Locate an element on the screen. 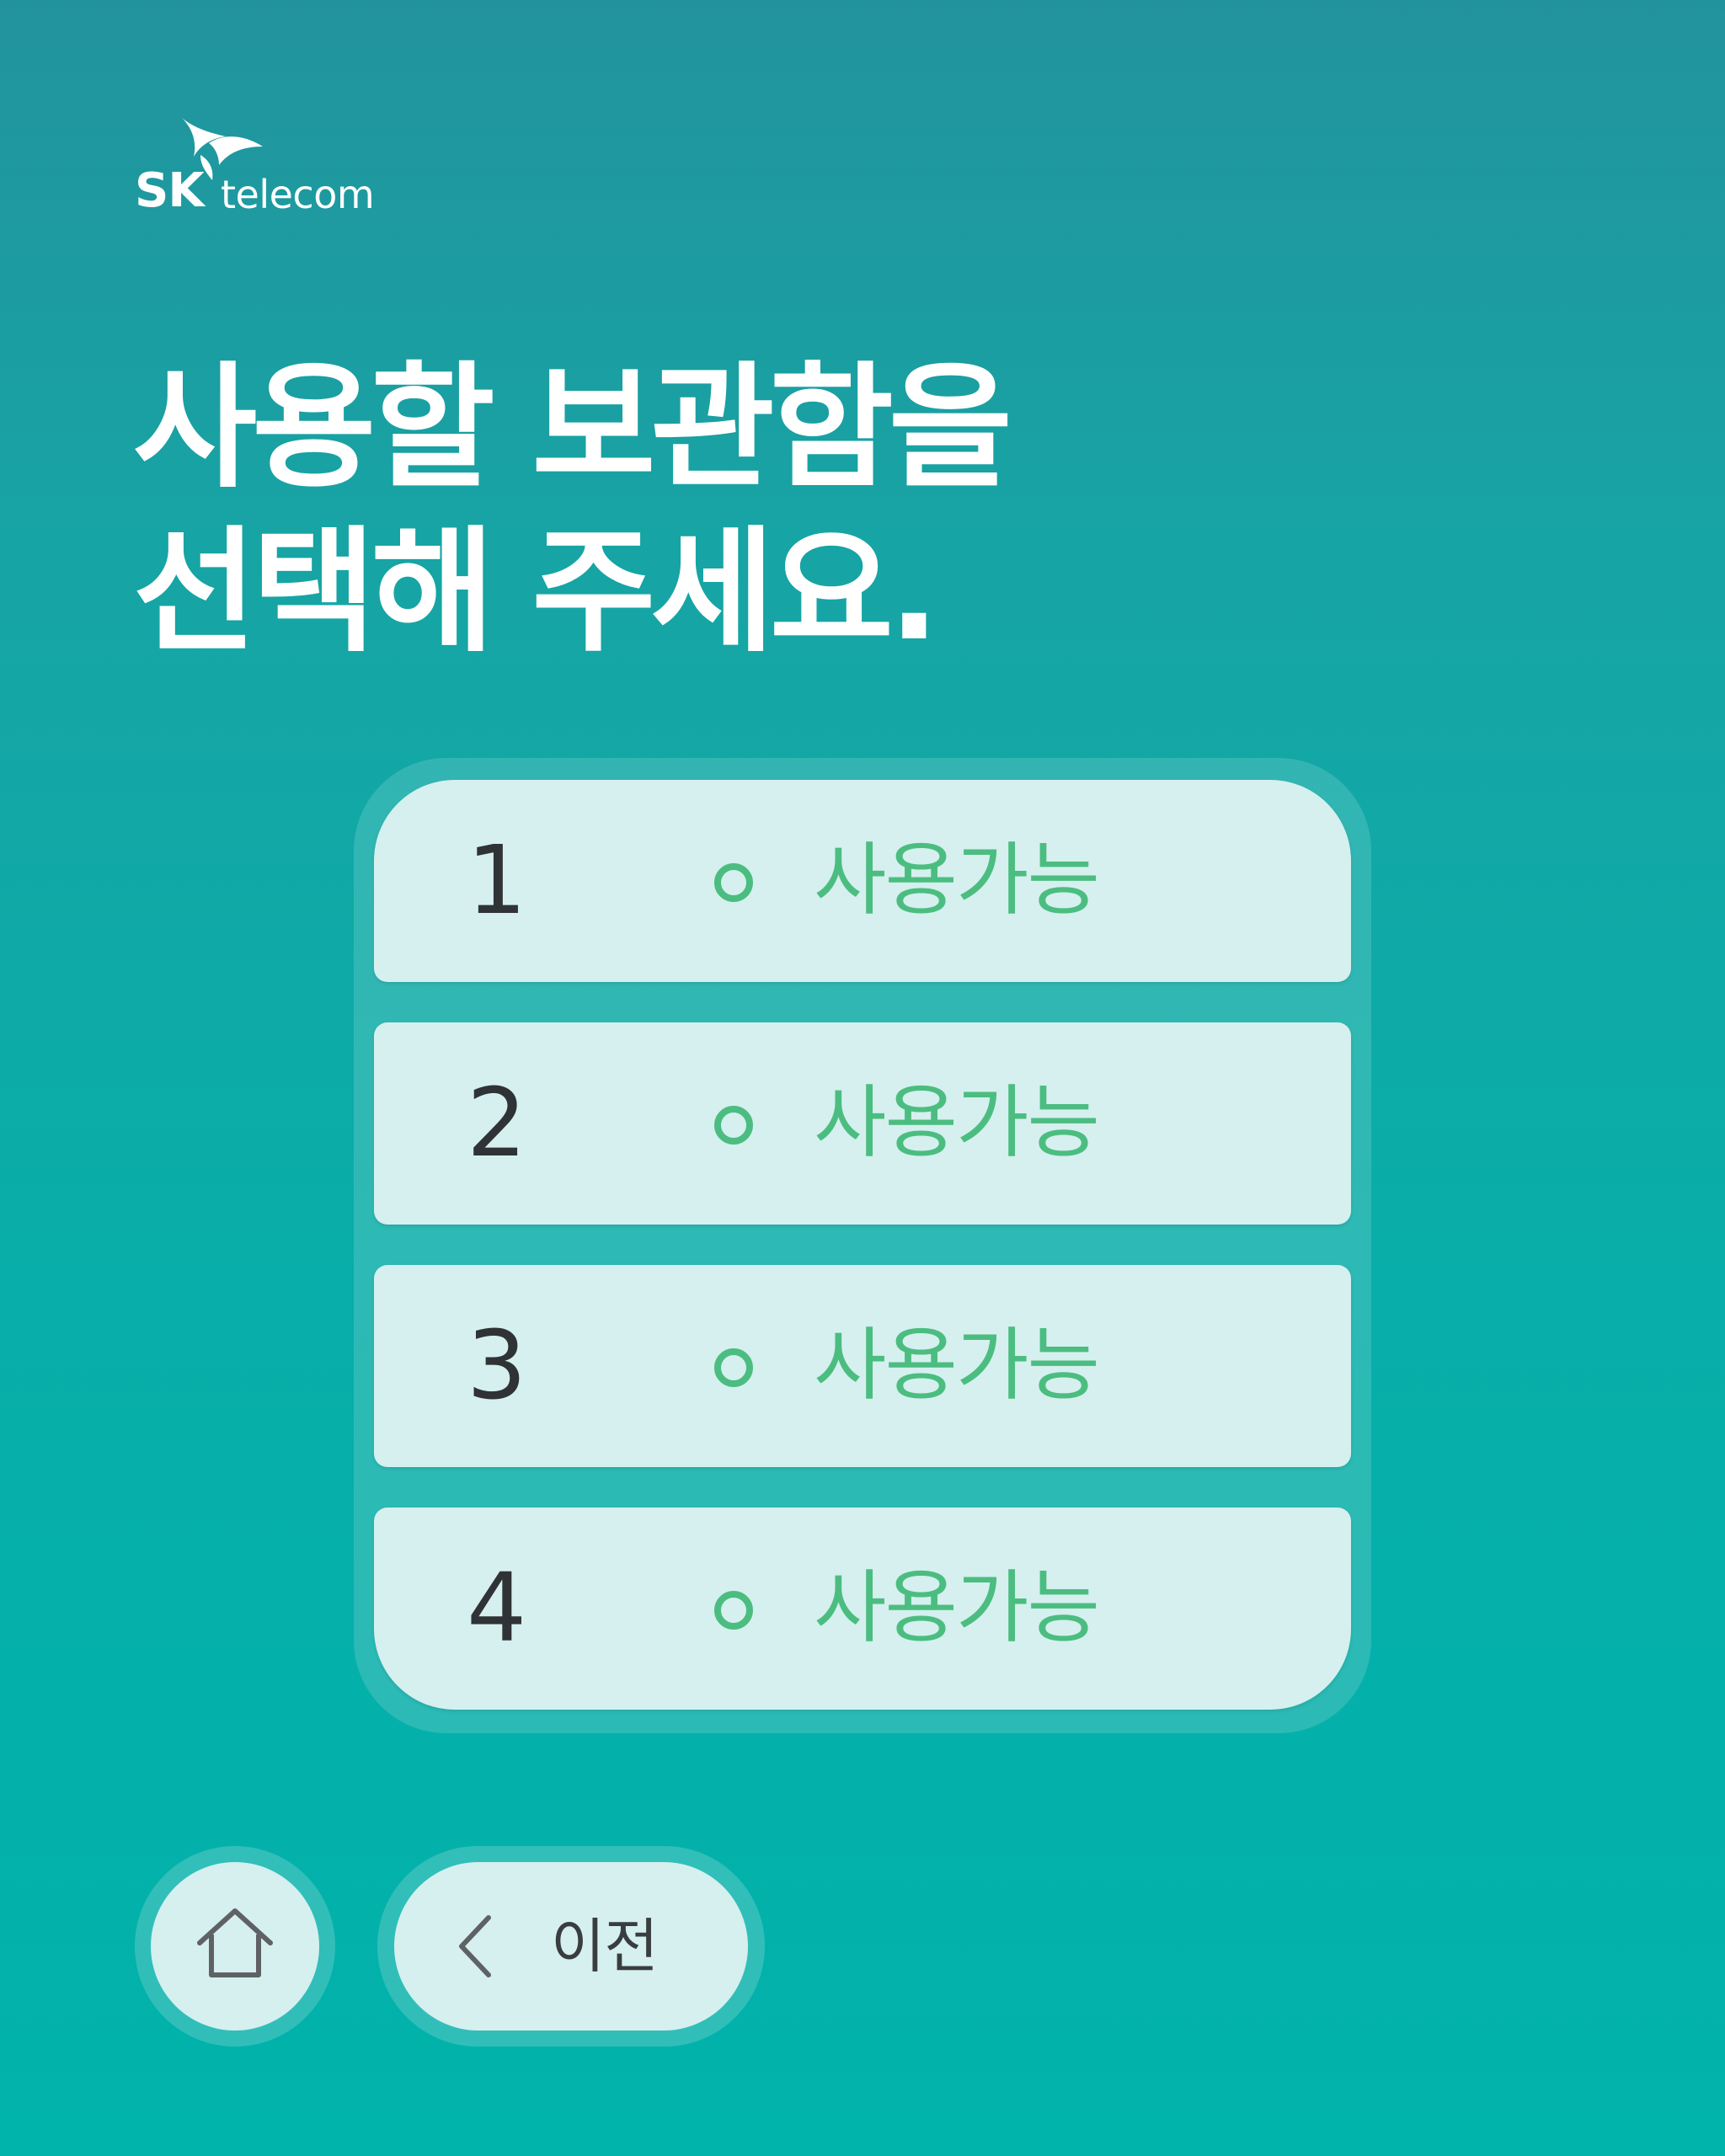  locker-item-1: 1 사용가능 is located at coordinates (862, 881).